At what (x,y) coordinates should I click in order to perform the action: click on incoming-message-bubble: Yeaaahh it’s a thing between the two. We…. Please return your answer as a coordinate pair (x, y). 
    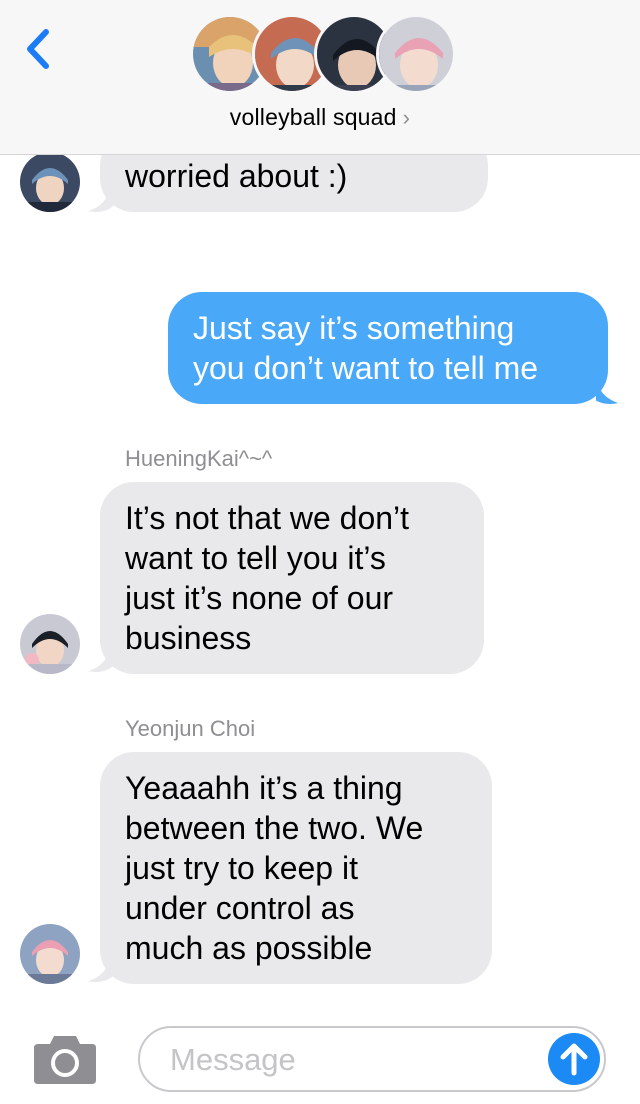
    Looking at the image, I should click on (296, 868).